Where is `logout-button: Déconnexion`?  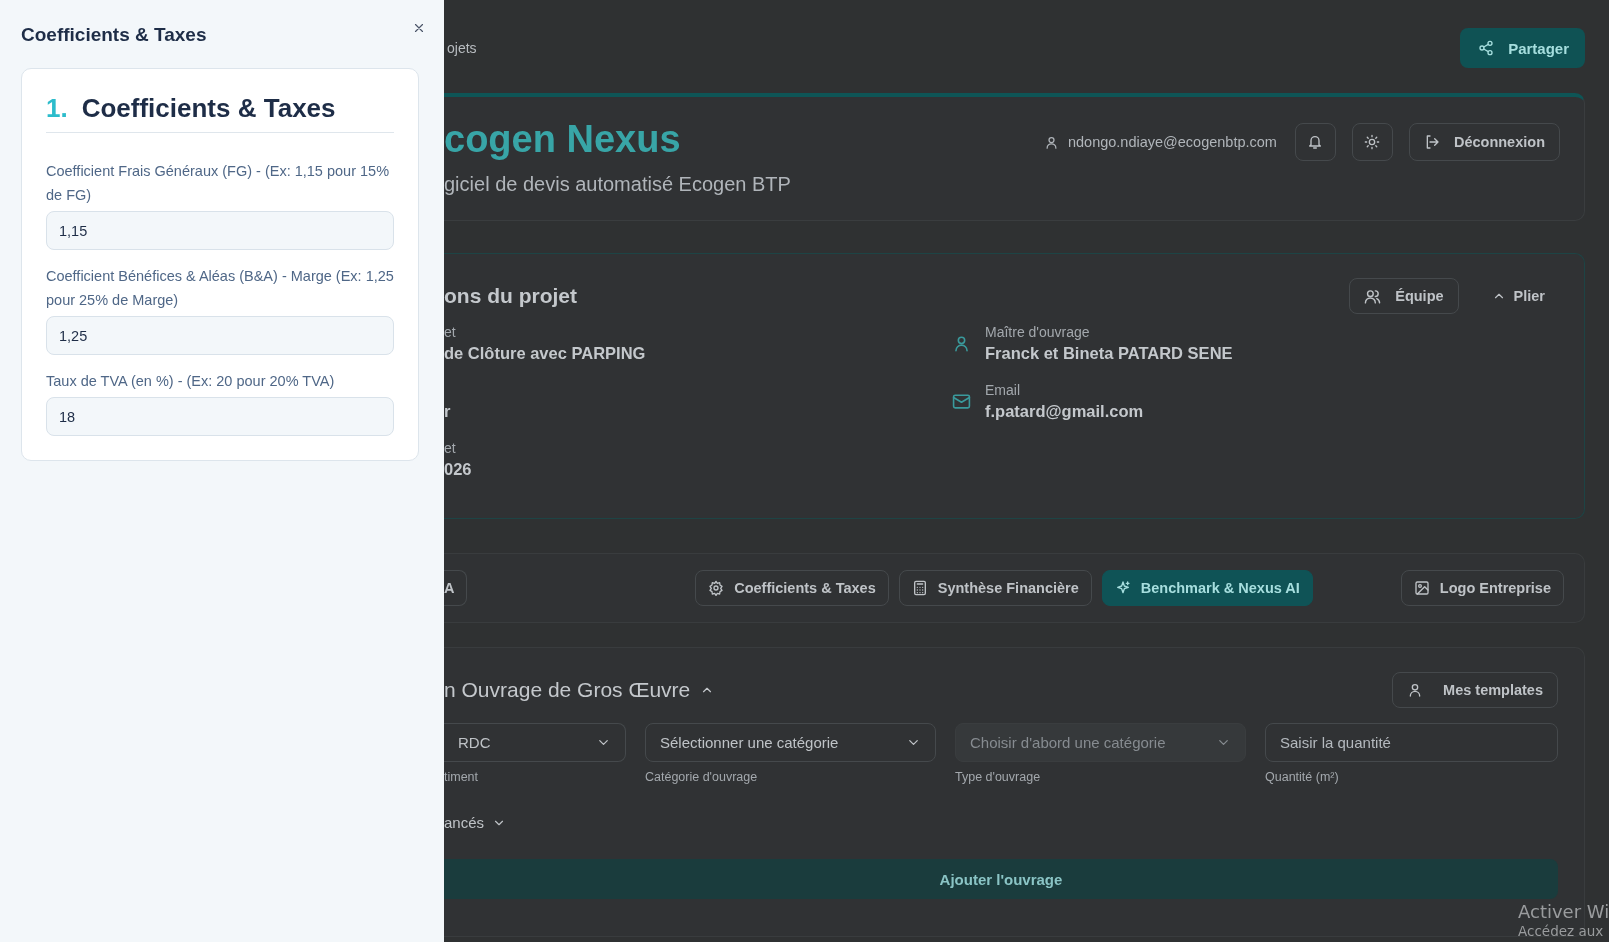 logout-button: Déconnexion is located at coordinates (1484, 142).